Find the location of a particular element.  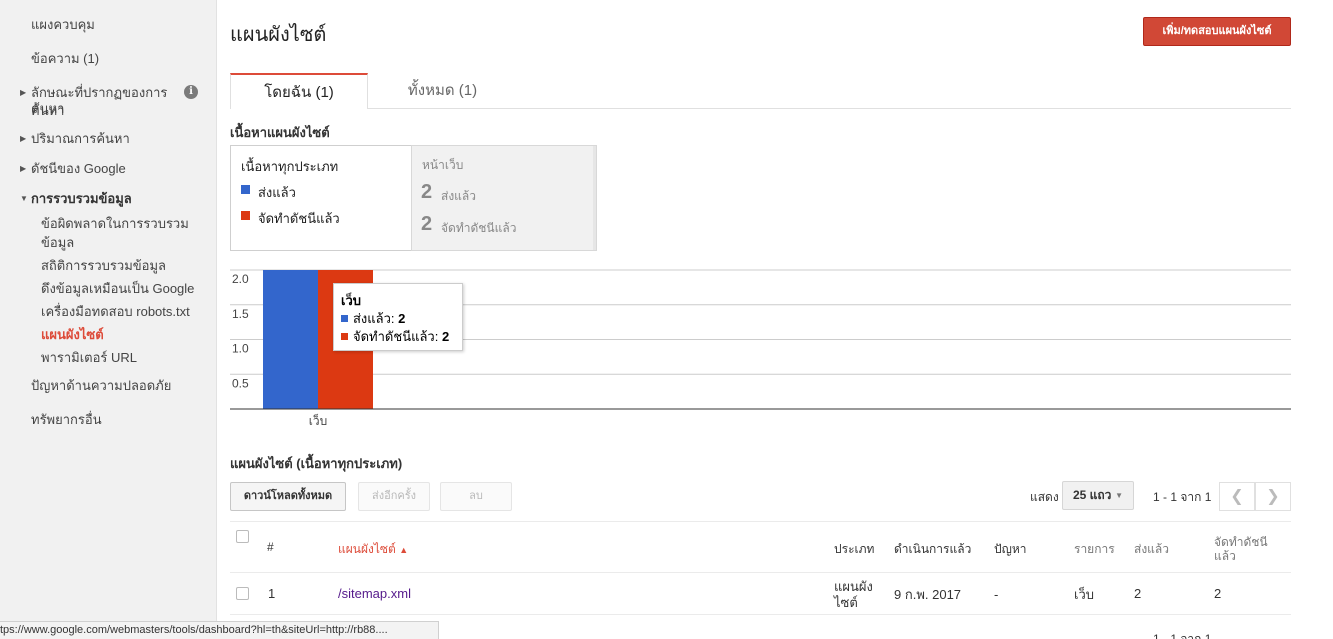

sidebar-item-google-index: ดัชนีของ Google is located at coordinates (78, 169).